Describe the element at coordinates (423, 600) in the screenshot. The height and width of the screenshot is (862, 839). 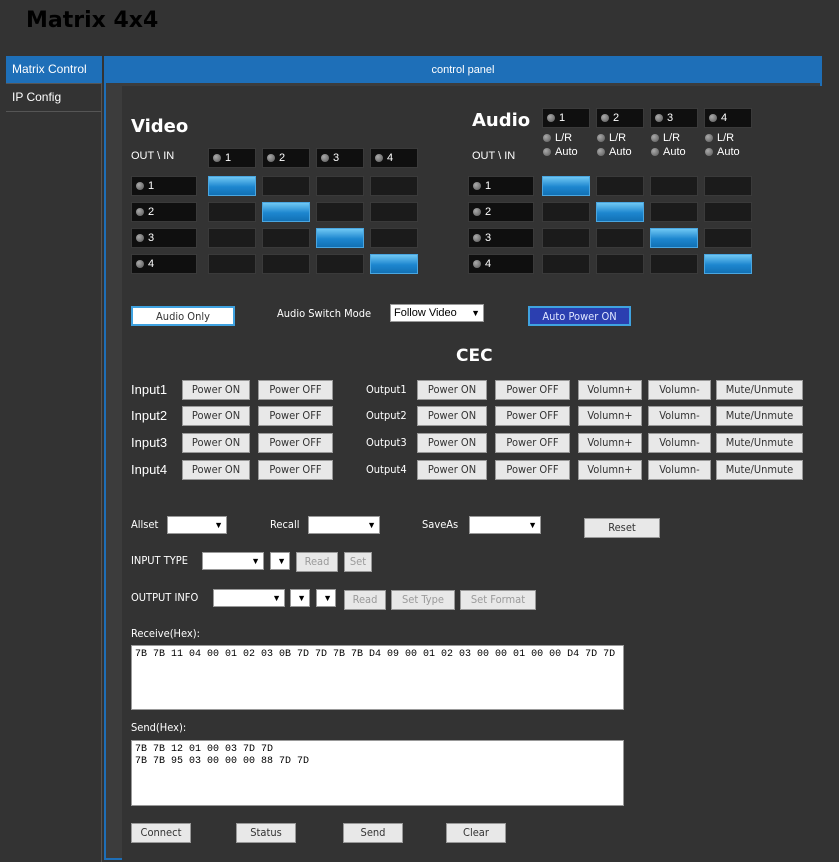
I see `output-info-set-type-button: Set Type` at that location.